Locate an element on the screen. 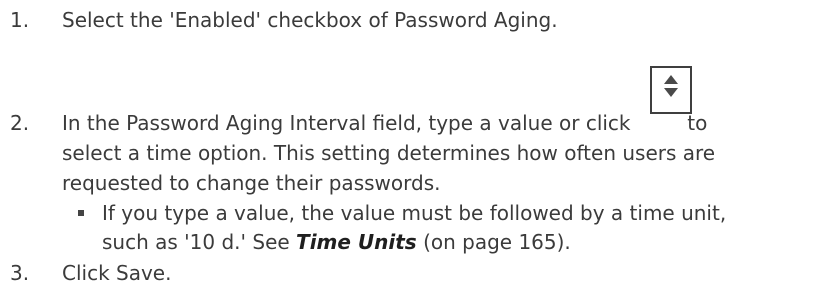 Image resolution: width=830 pixels, height=292 pixels. time-units-link: Time Units is located at coordinates (356, 242).